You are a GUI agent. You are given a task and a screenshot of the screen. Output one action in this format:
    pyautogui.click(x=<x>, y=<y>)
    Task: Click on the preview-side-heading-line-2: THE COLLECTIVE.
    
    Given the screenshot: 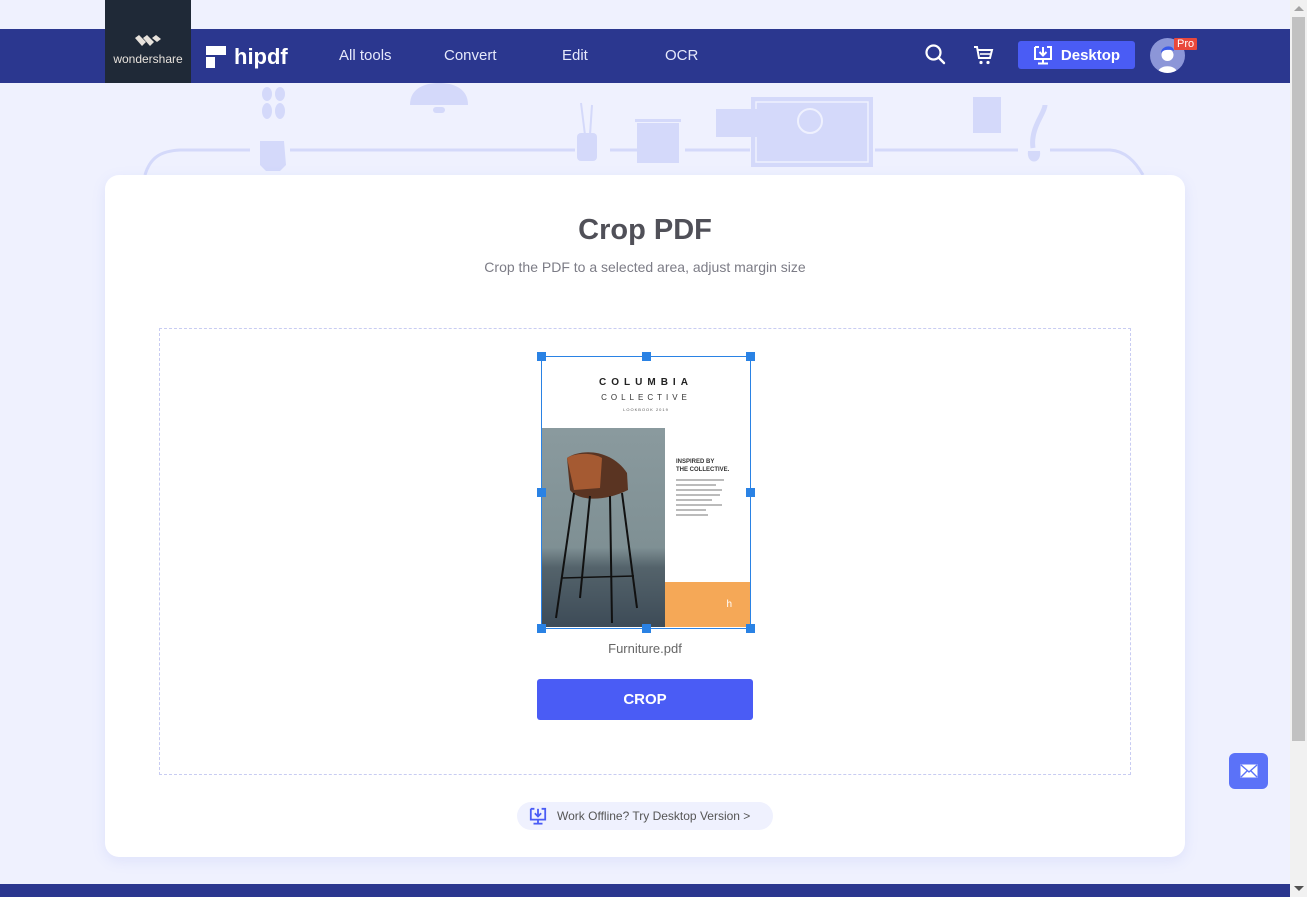 What is the action you would take?
    pyautogui.click(x=703, y=470)
    